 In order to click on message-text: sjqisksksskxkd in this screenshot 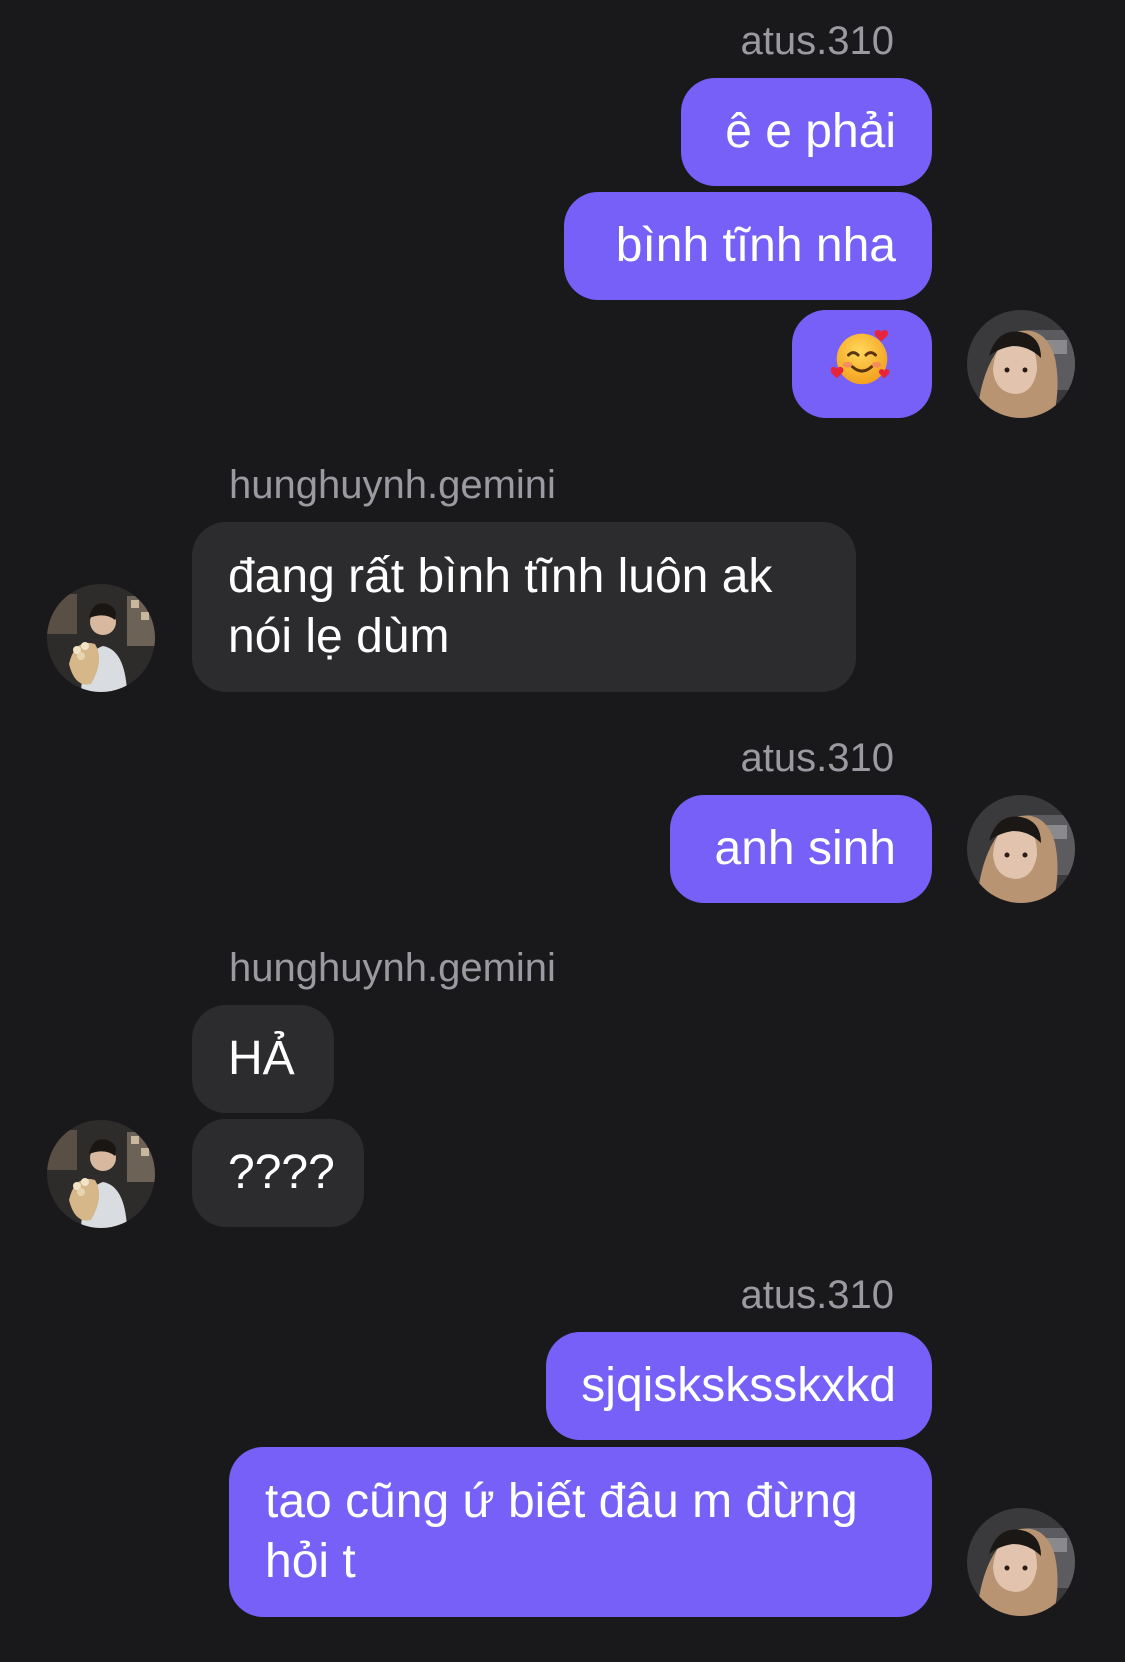, I will do `click(738, 1385)`.